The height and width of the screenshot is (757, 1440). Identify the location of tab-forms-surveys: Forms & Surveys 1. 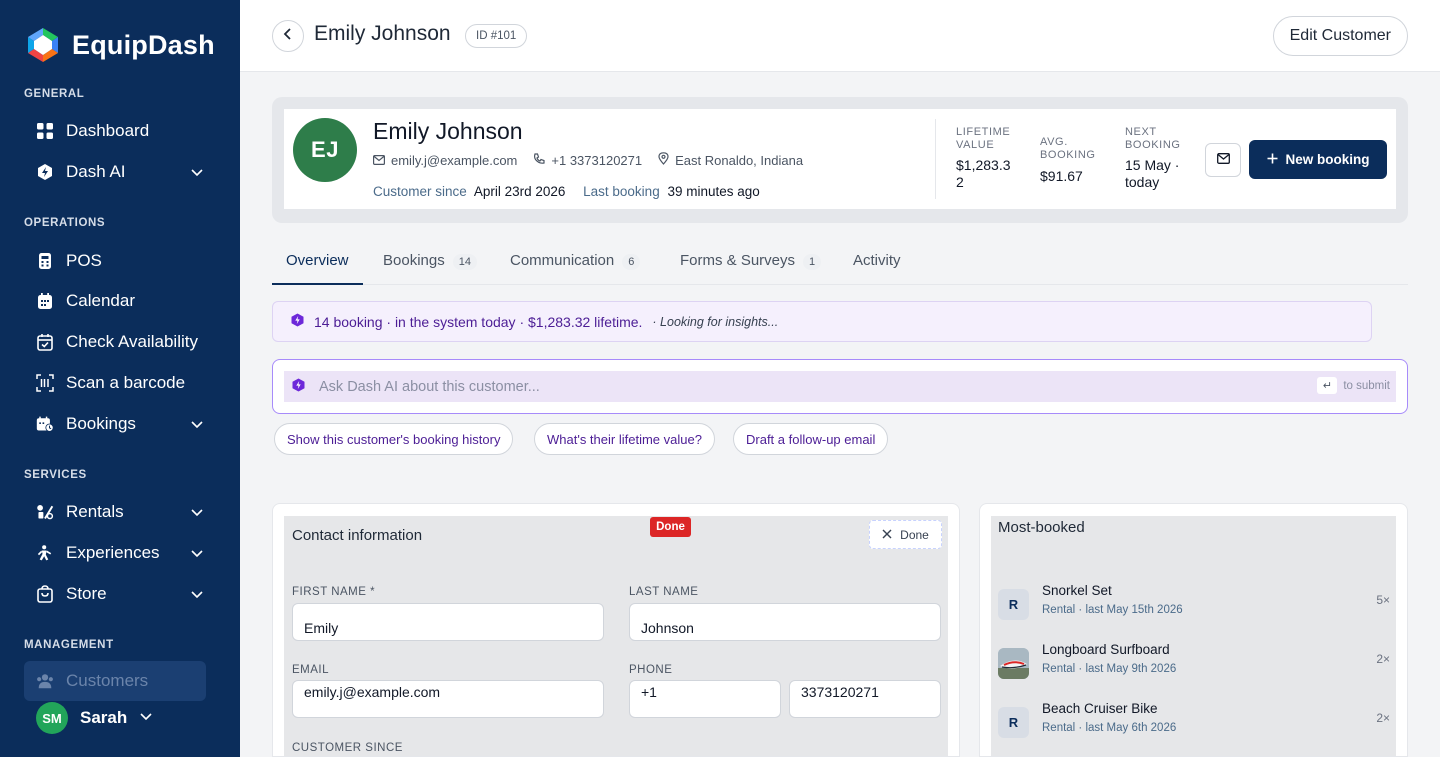
(751, 264).